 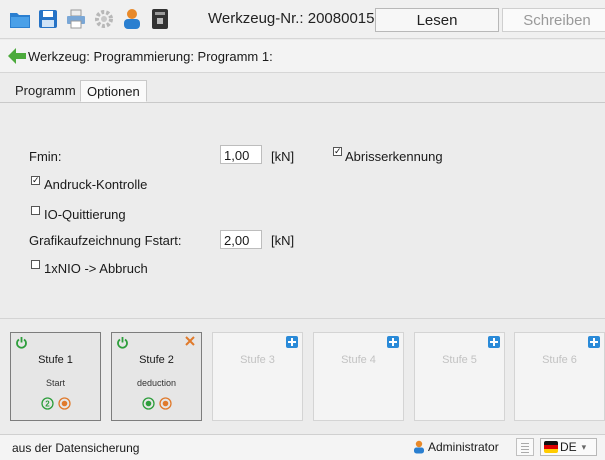 I want to click on stage-name: Stufe 3, so click(x=257, y=360).